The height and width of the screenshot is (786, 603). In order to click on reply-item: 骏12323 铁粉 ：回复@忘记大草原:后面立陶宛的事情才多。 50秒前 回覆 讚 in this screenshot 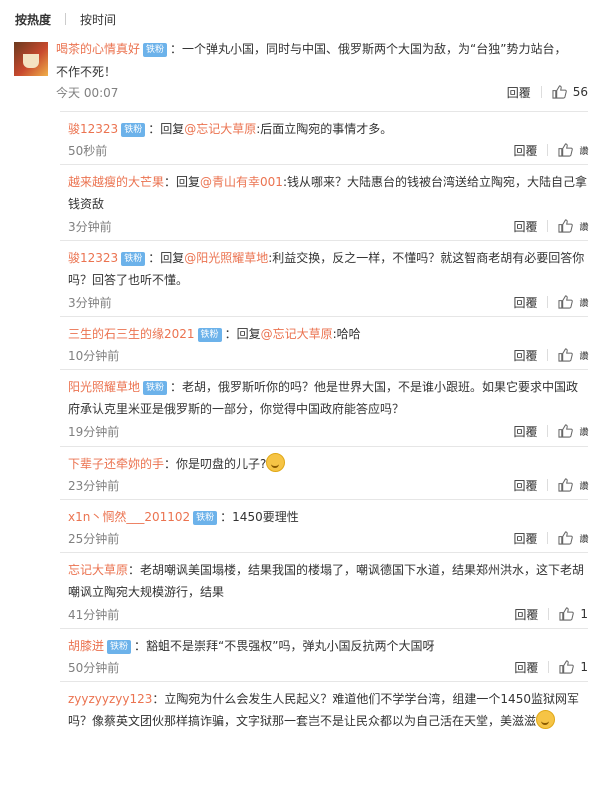, I will do `click(324, 137)`.